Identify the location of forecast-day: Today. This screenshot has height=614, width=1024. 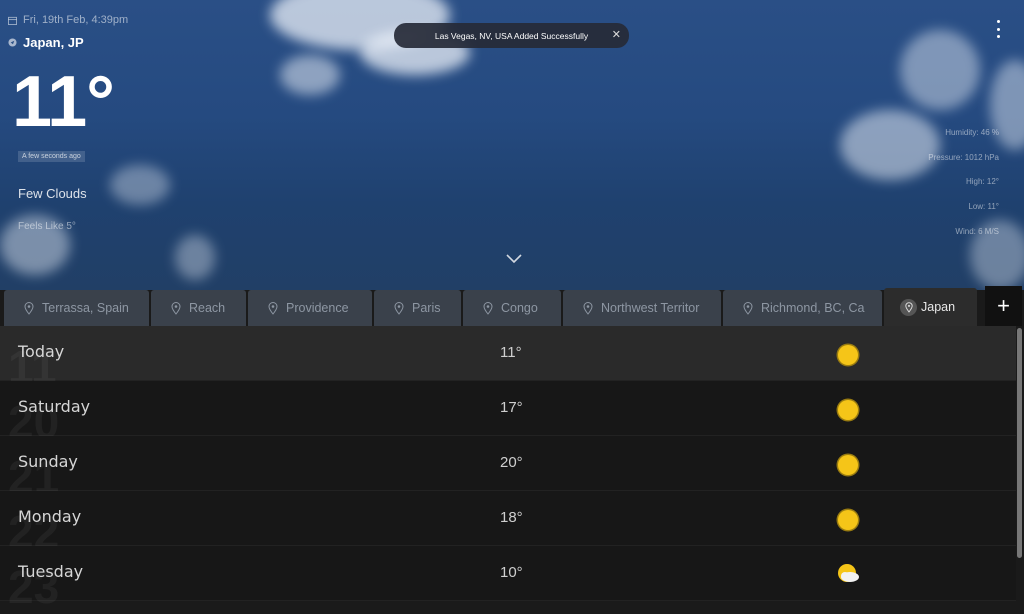
(41, 351).